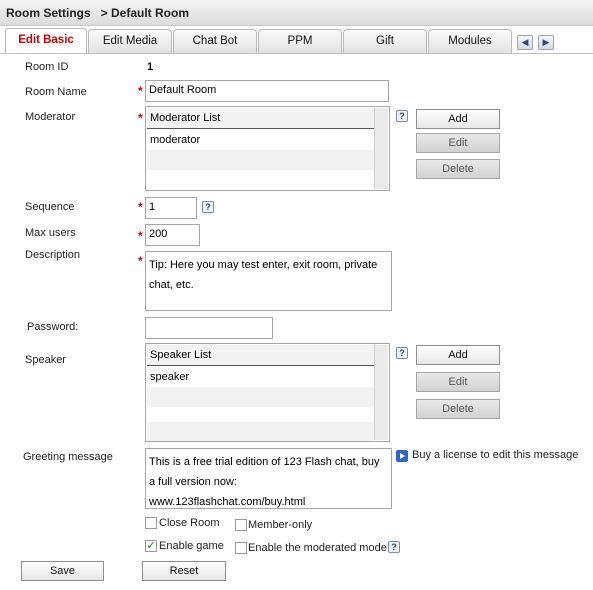  What do you see at coordinates (171, 208) in the screenshot?
I see `sequence-input: 1` at bounding box center [171, 208].